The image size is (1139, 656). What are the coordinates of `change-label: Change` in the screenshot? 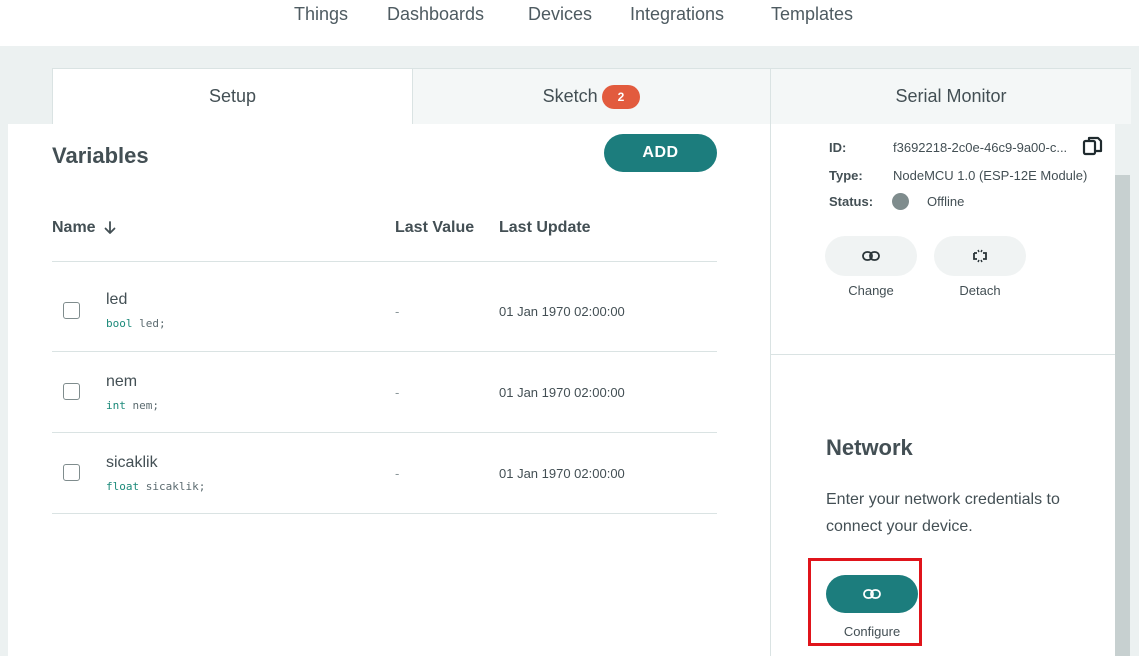 It's located at (871, 290).